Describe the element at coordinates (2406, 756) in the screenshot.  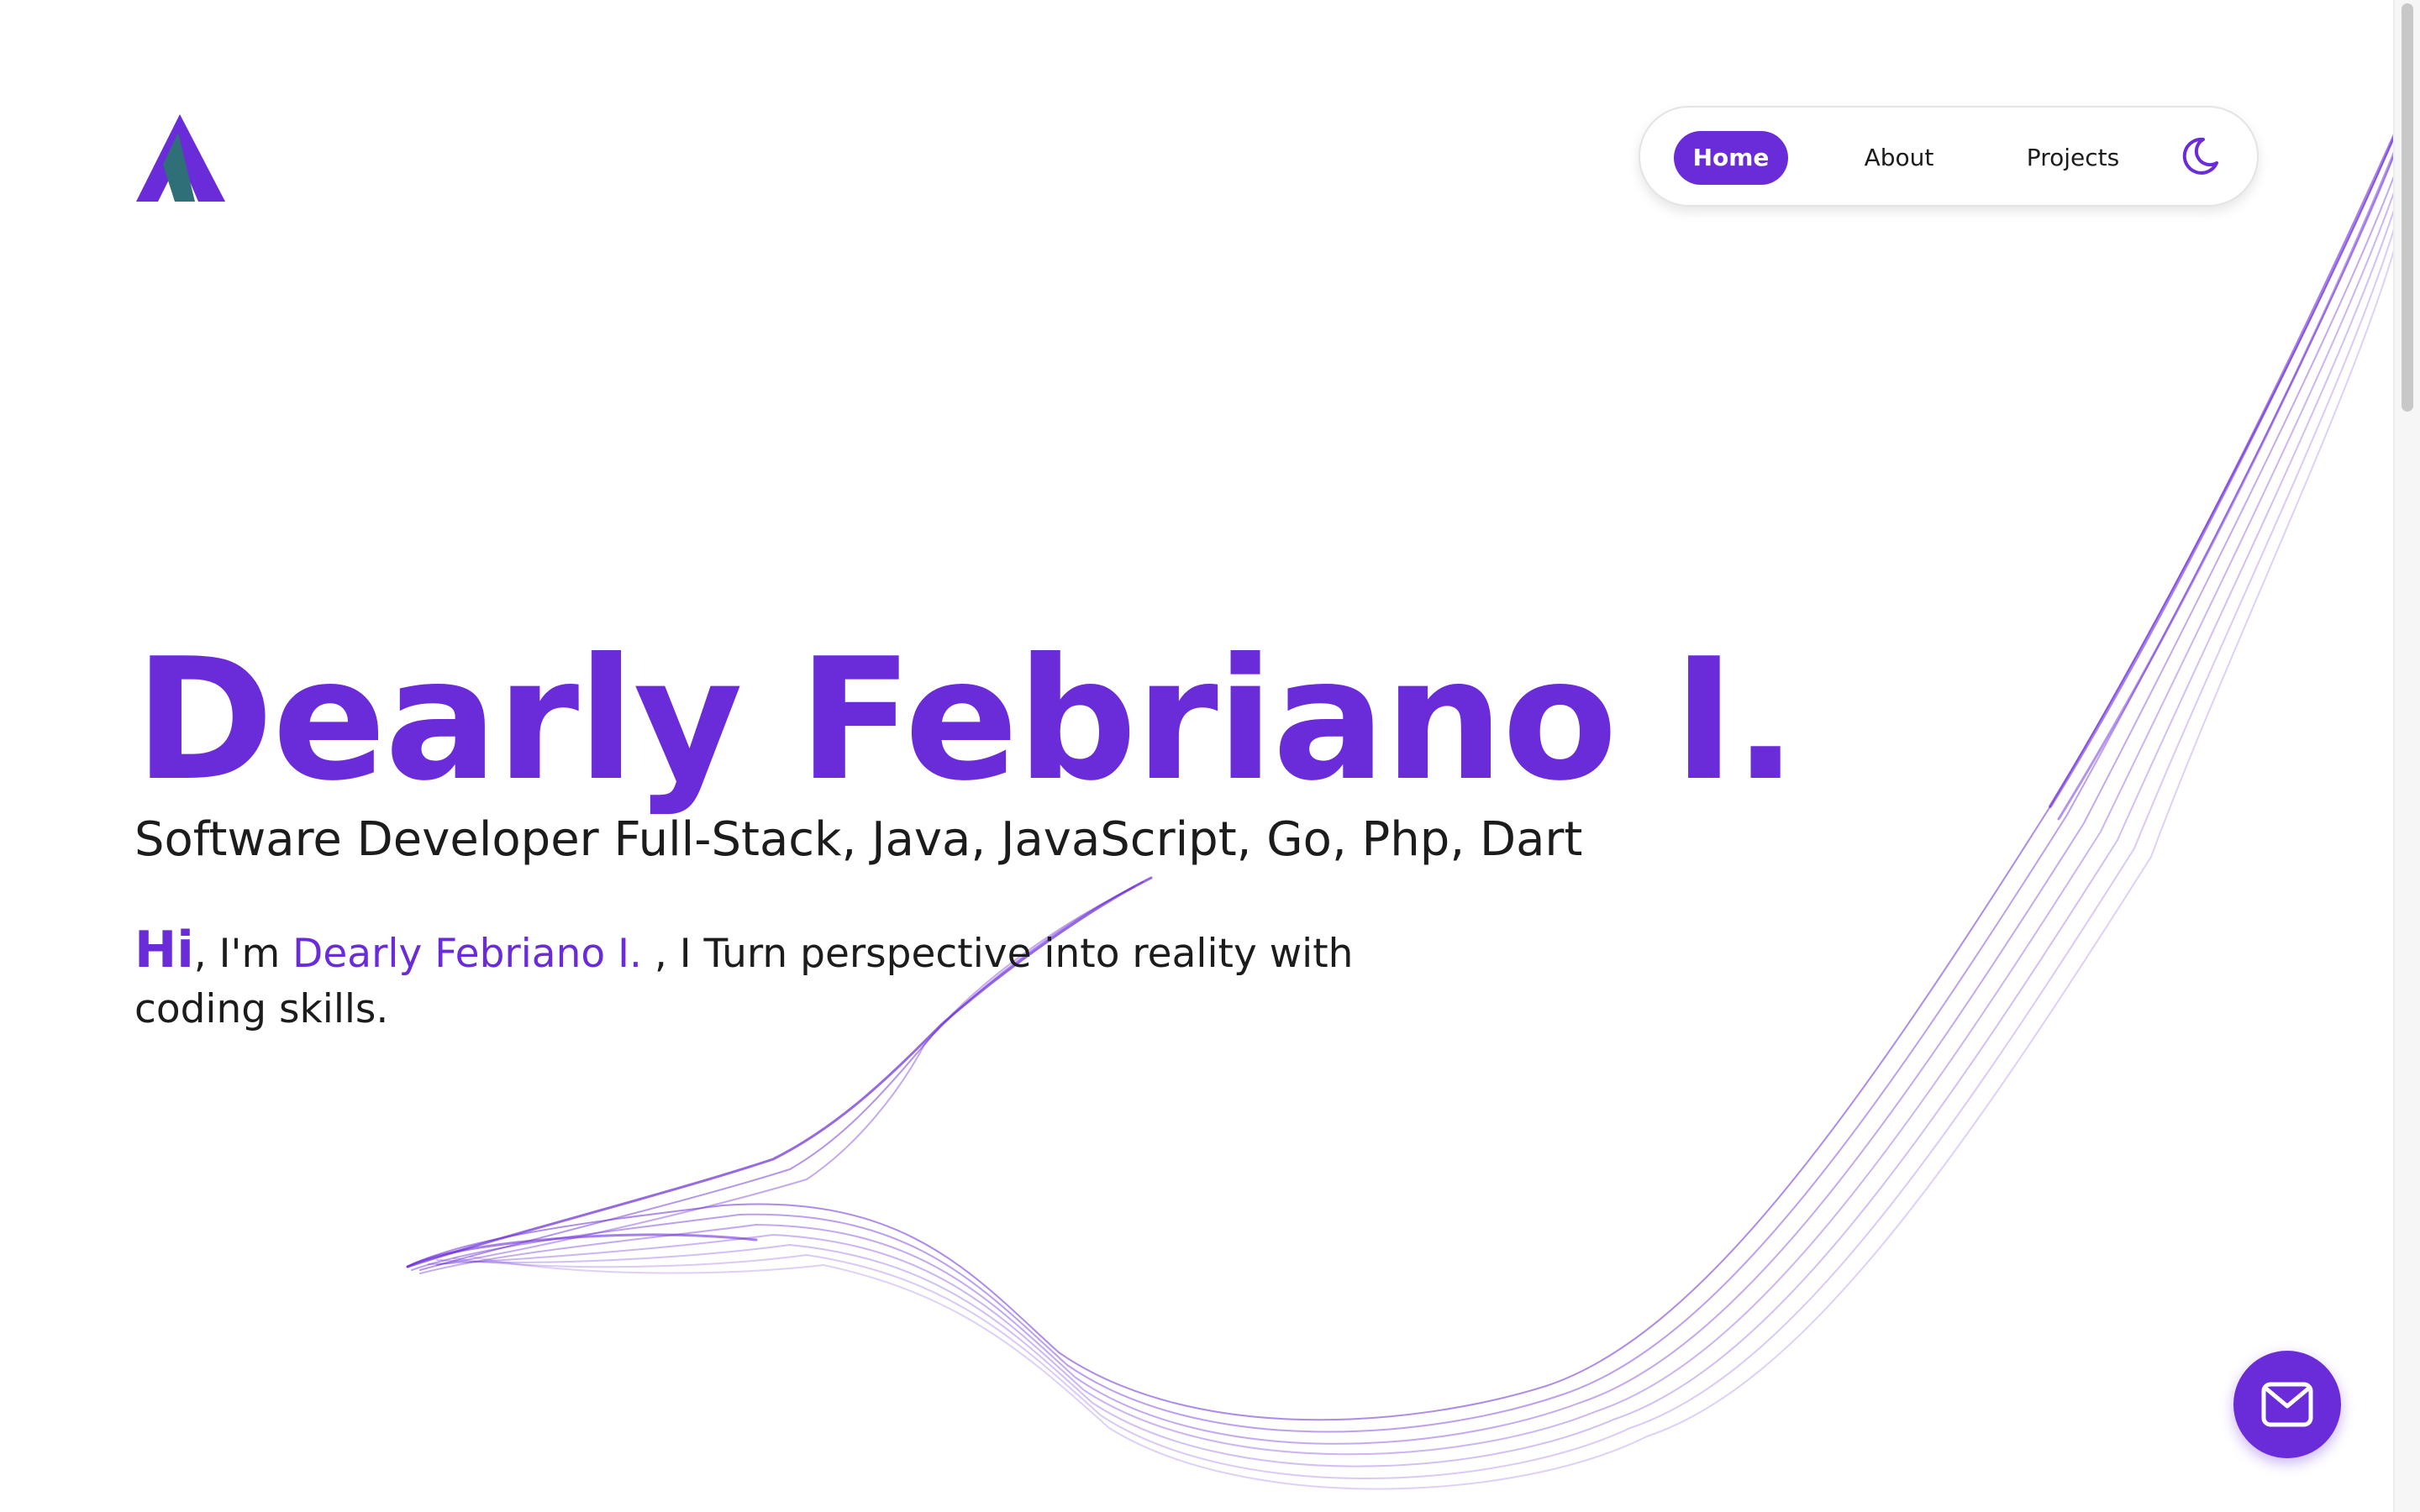
I see `page-scrollbar` at that location.